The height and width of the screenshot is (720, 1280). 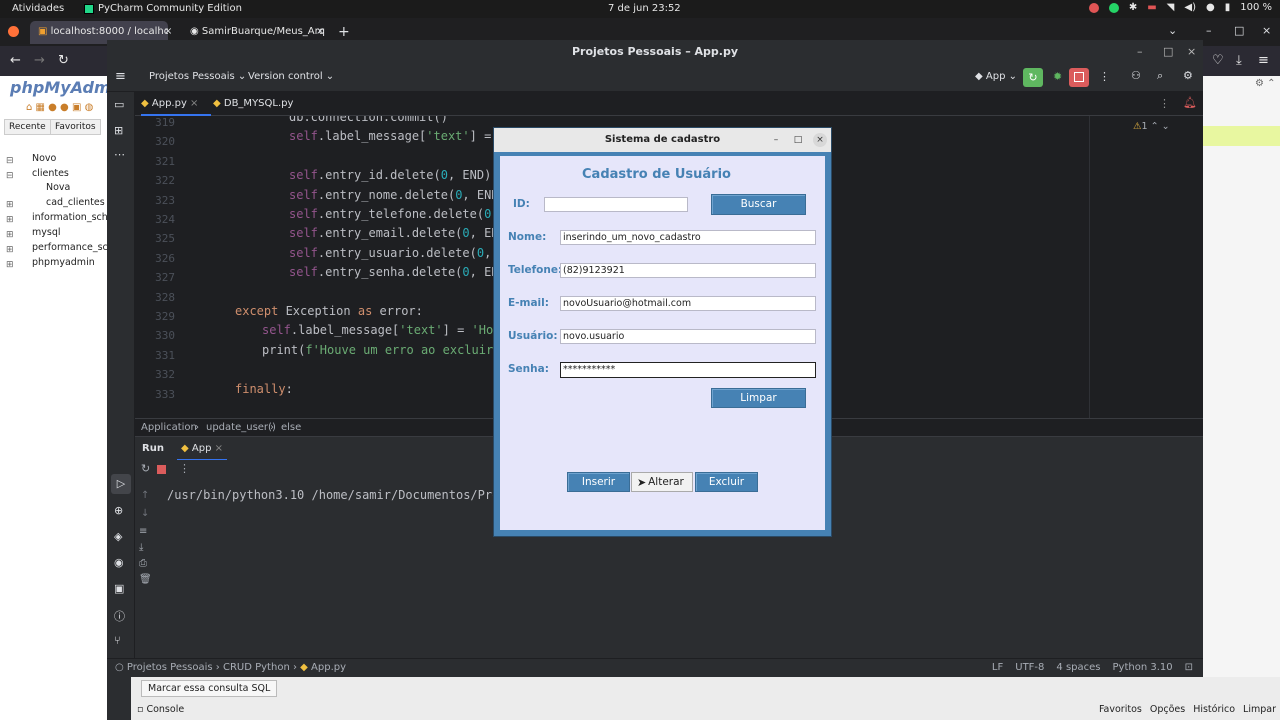 What do you see at coordinates (688, 270) in the screenshot?
I see `telefone-input: (82)9123921` at bounding box center [688, 270].